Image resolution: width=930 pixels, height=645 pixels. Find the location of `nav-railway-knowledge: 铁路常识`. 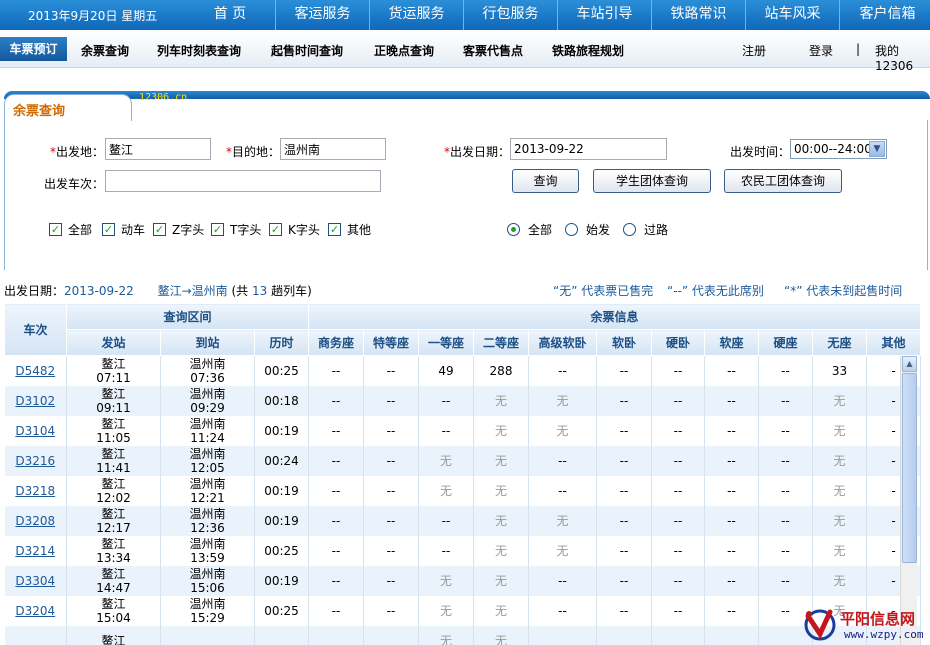

nav-railway-knowledge: 铁路常识 is located at coordinates (698, 15).